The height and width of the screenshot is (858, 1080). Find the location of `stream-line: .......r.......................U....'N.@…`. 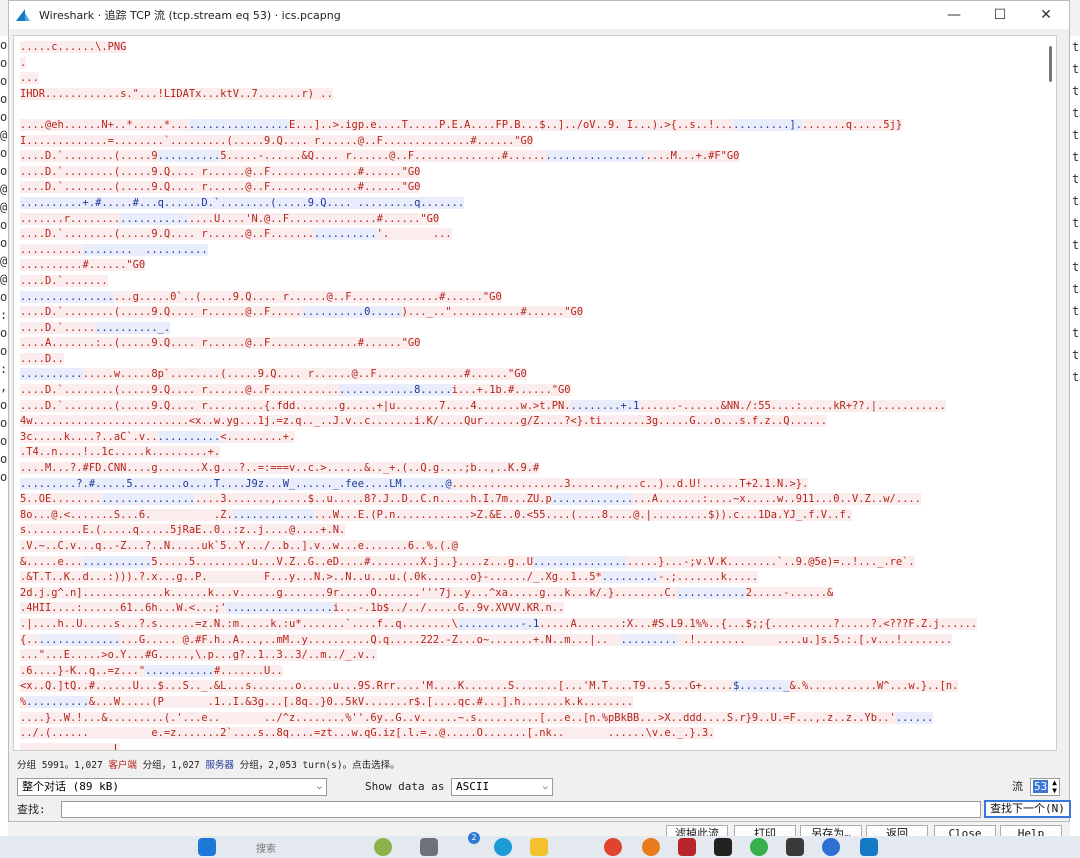

stream-line: .......r.......................U....'N.@… is located at coordinates (525, 220).